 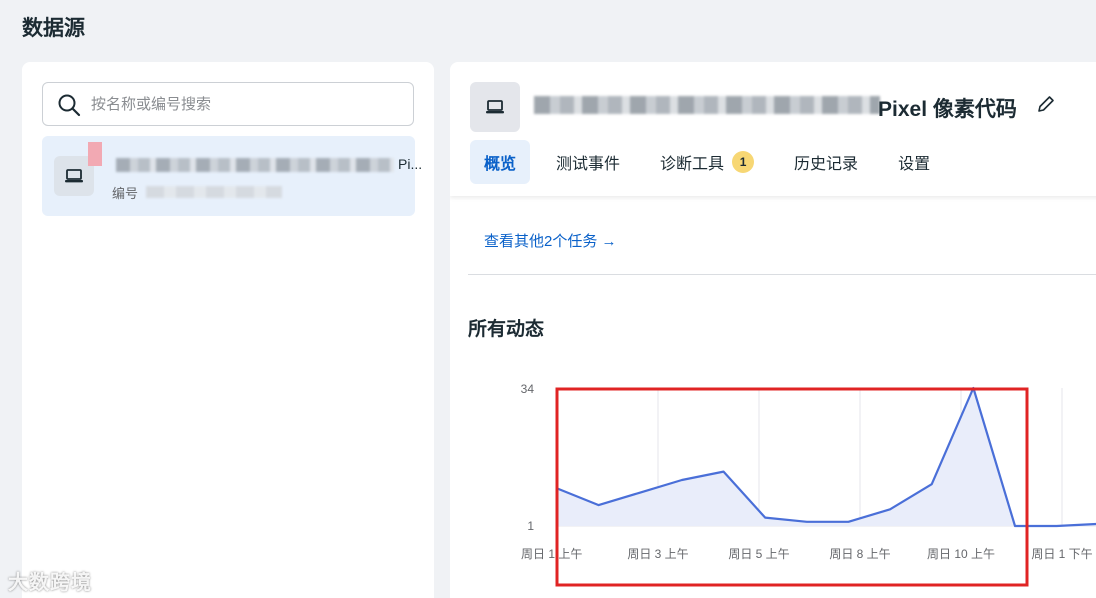 I want to click on redacted-source-name, so click(x=255, y=165).